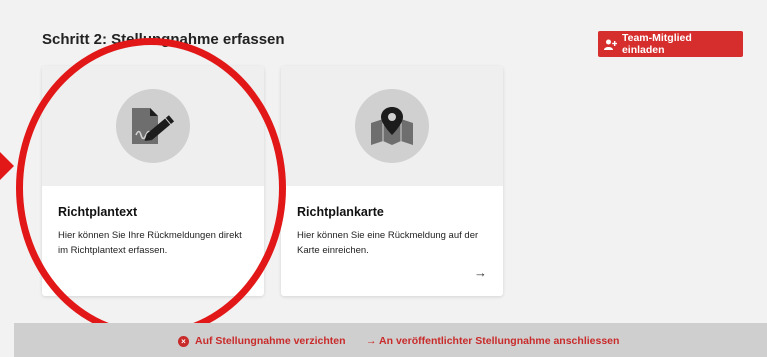 This screenshot has height=357, width=767. I want to click on map-pin-icon, so click(392, 126).